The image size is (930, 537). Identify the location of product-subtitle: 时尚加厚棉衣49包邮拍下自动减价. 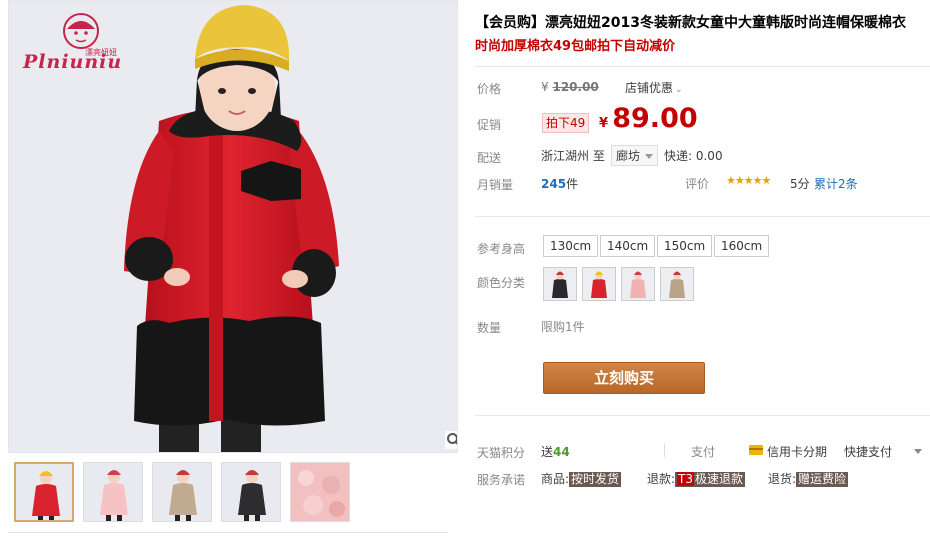
(575, 46).